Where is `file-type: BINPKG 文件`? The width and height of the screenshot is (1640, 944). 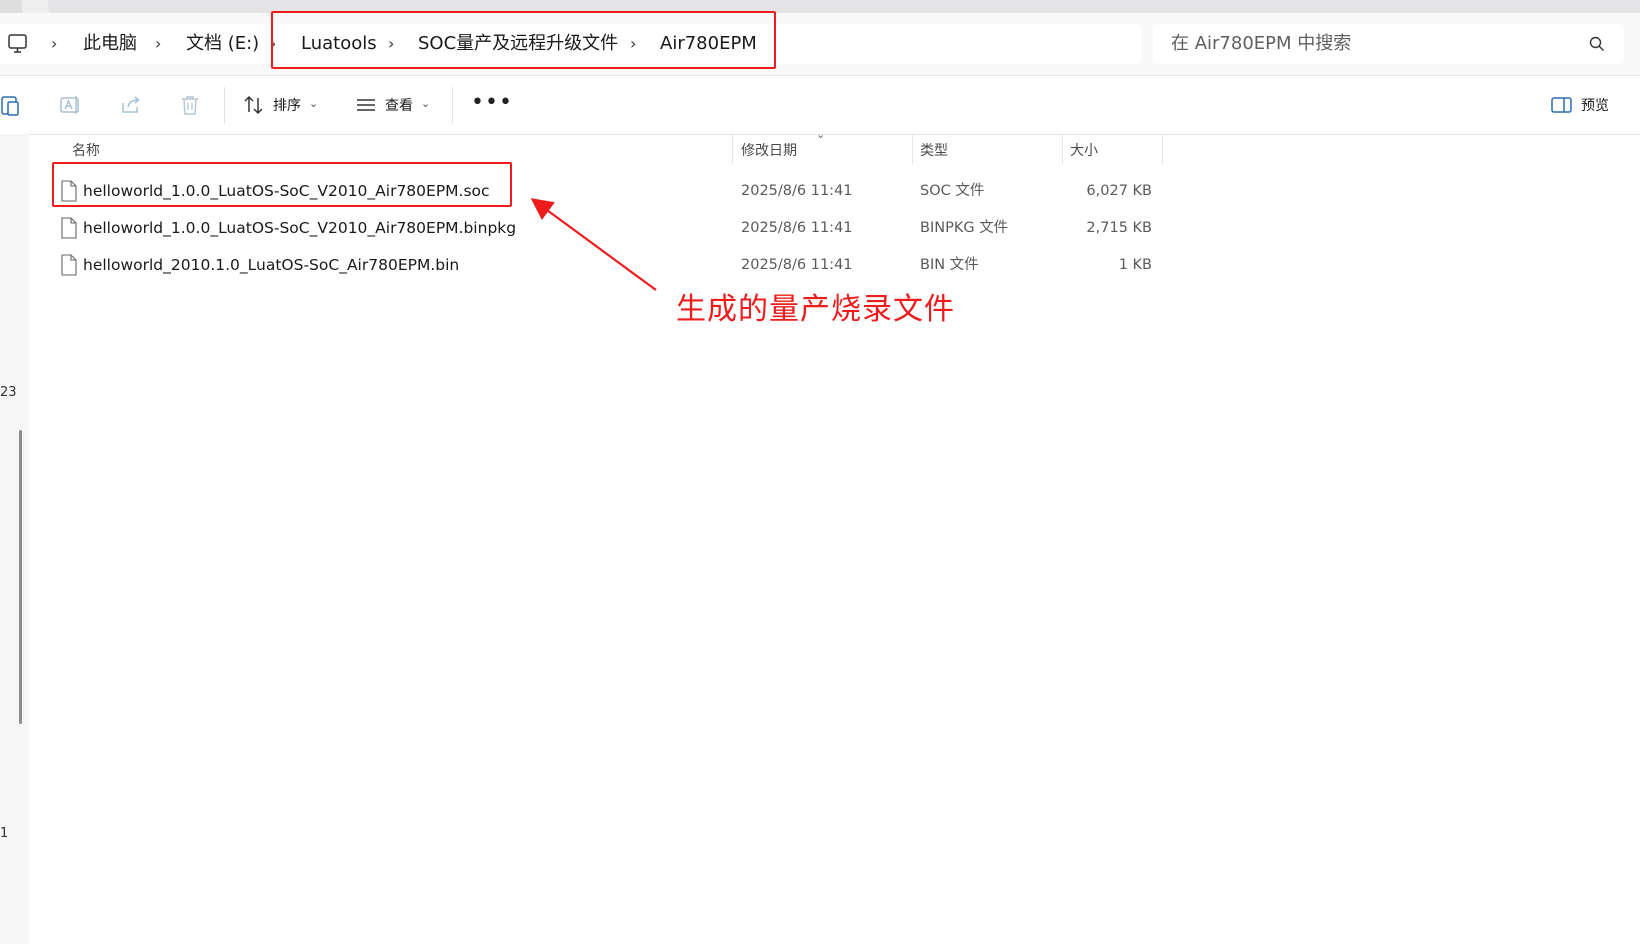 file-type: BINPKG 文件 is located at coordinates (964, 228).